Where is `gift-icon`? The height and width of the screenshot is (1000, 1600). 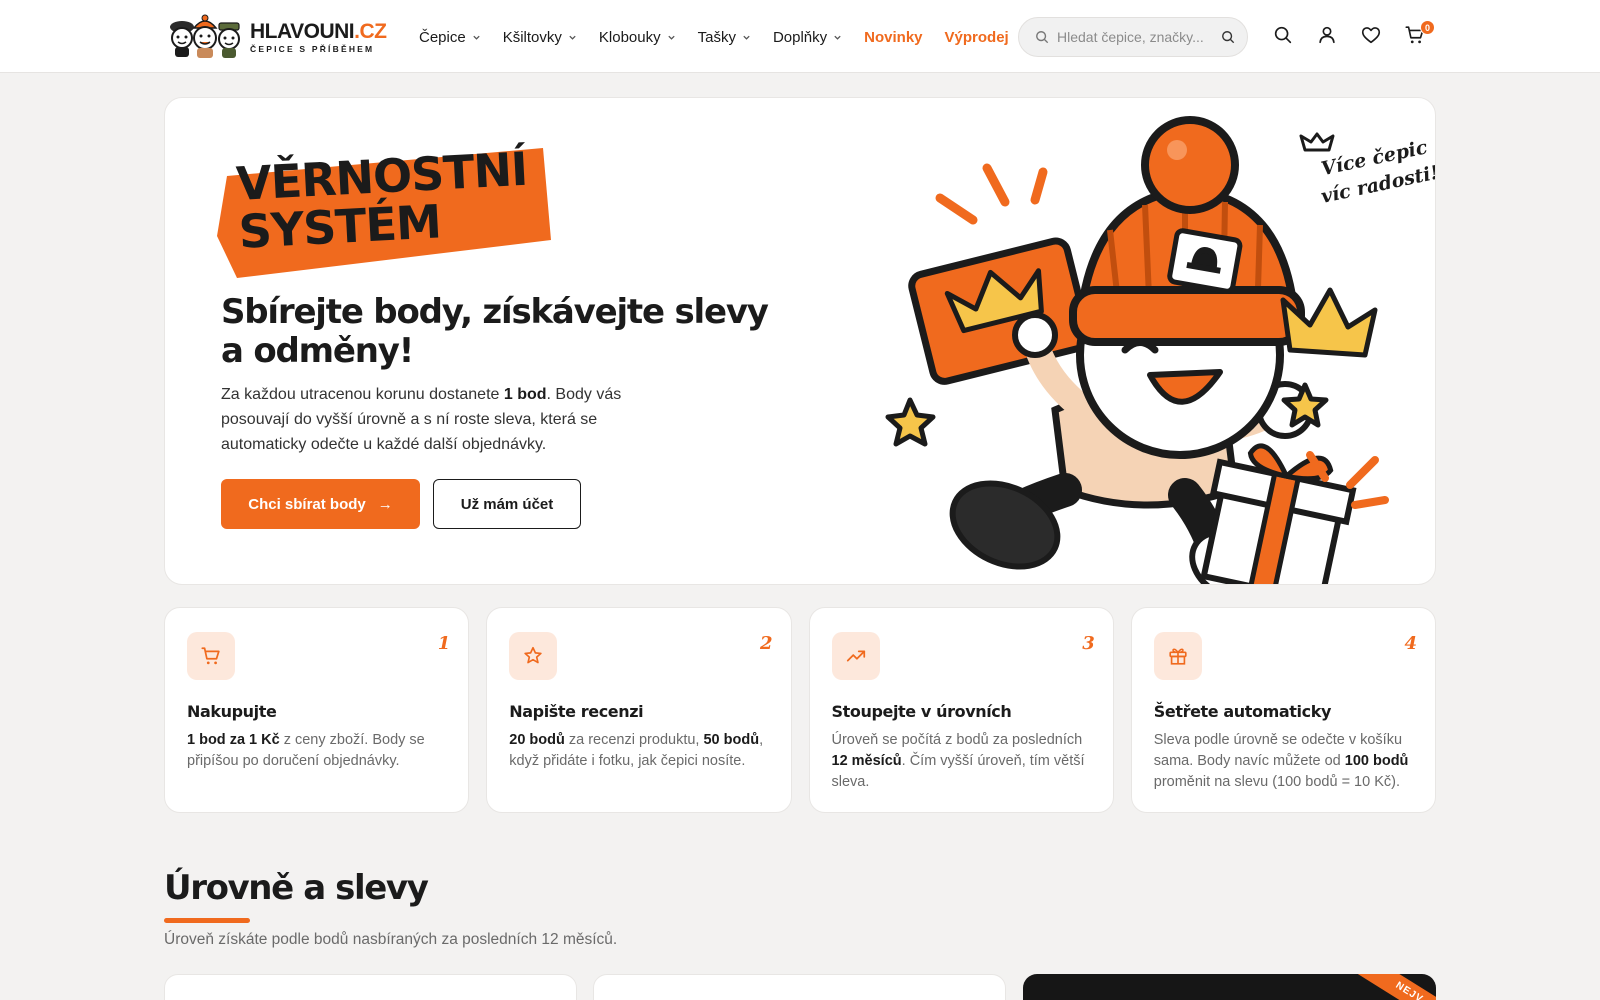
gift-icon is located at coordinates (1178, 656).